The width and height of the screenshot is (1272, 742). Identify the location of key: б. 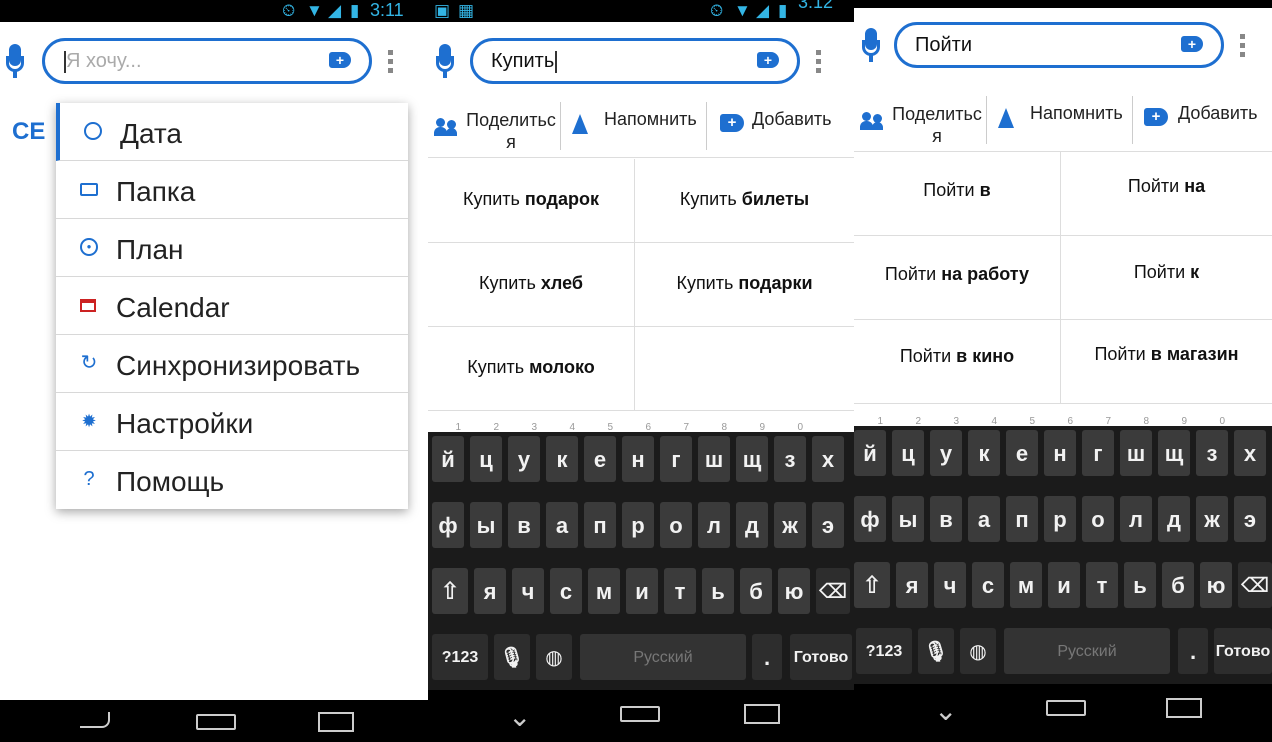
(756, 591).